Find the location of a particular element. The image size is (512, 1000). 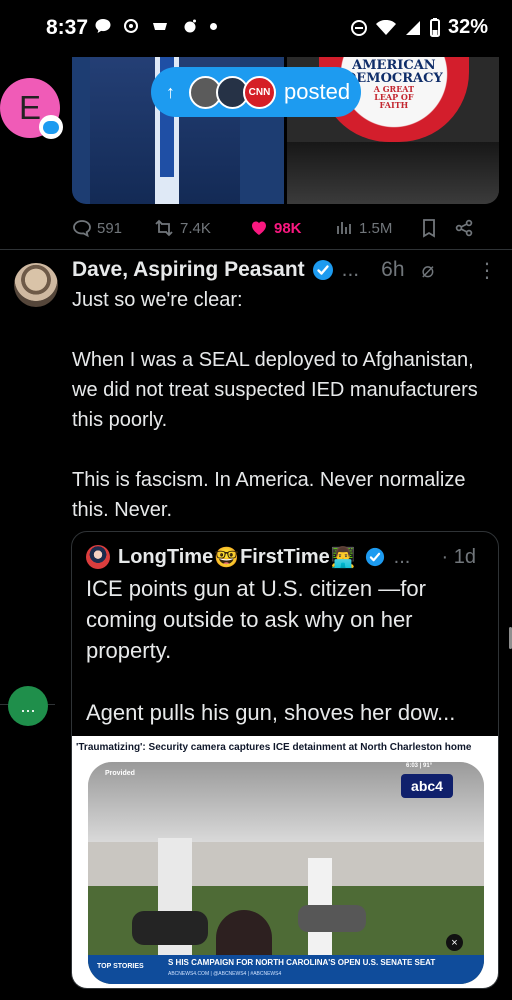

more-notifications-dot is located at coordinates (213, 26).